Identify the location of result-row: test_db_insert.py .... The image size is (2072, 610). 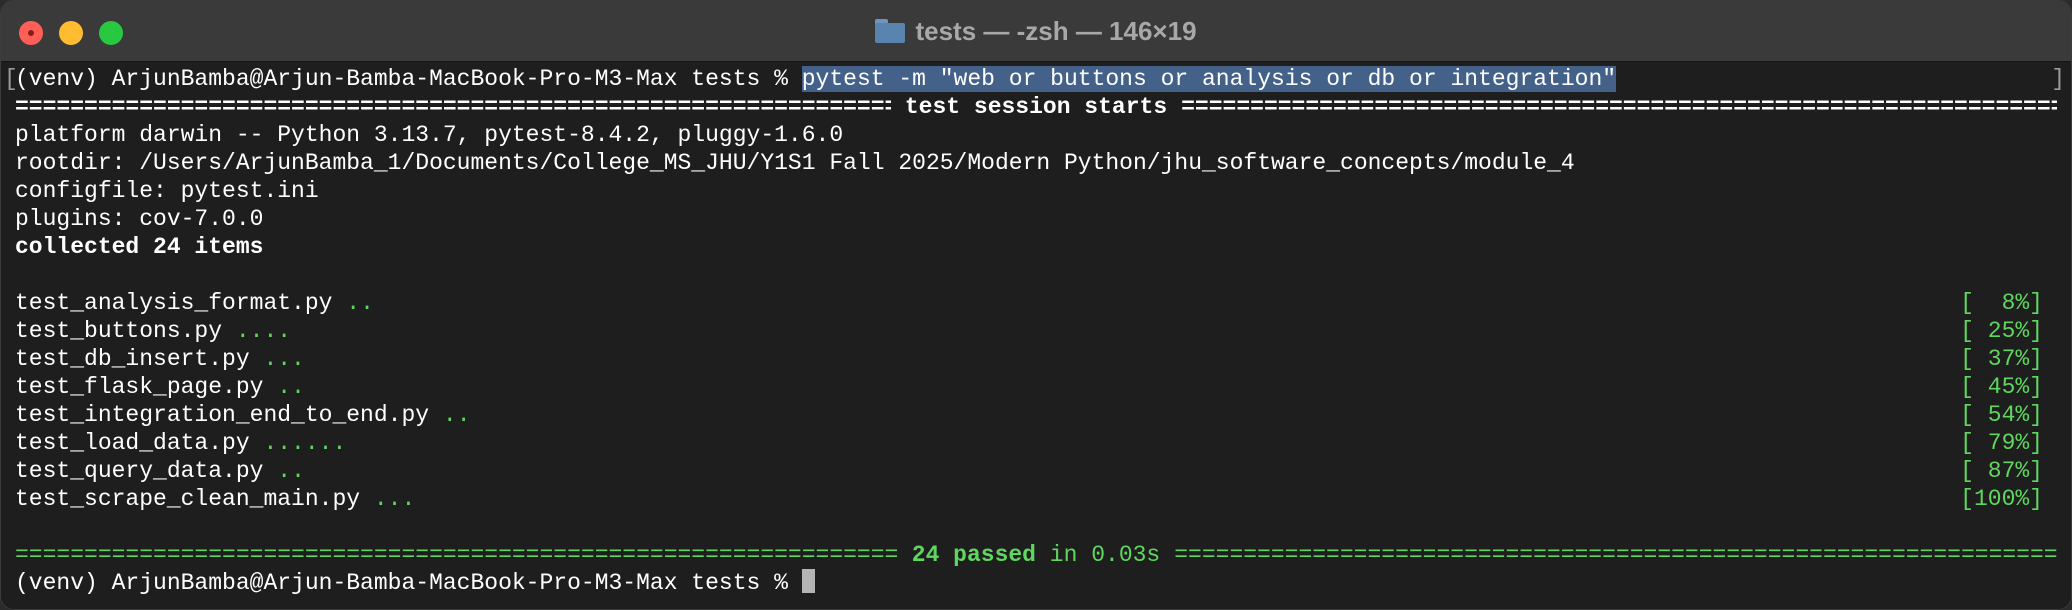
(160, 359).